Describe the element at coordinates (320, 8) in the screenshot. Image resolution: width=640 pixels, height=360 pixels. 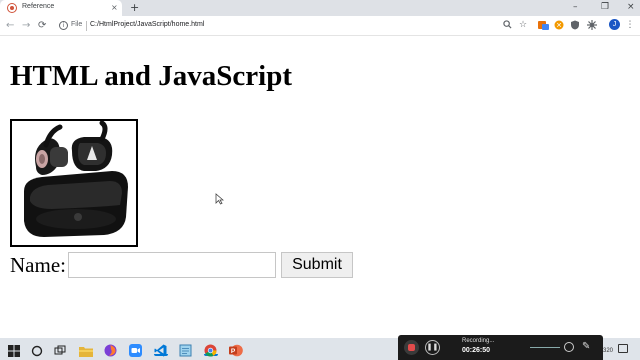
I see `tab-strip: Reference × + – ❐ ×` at that location.